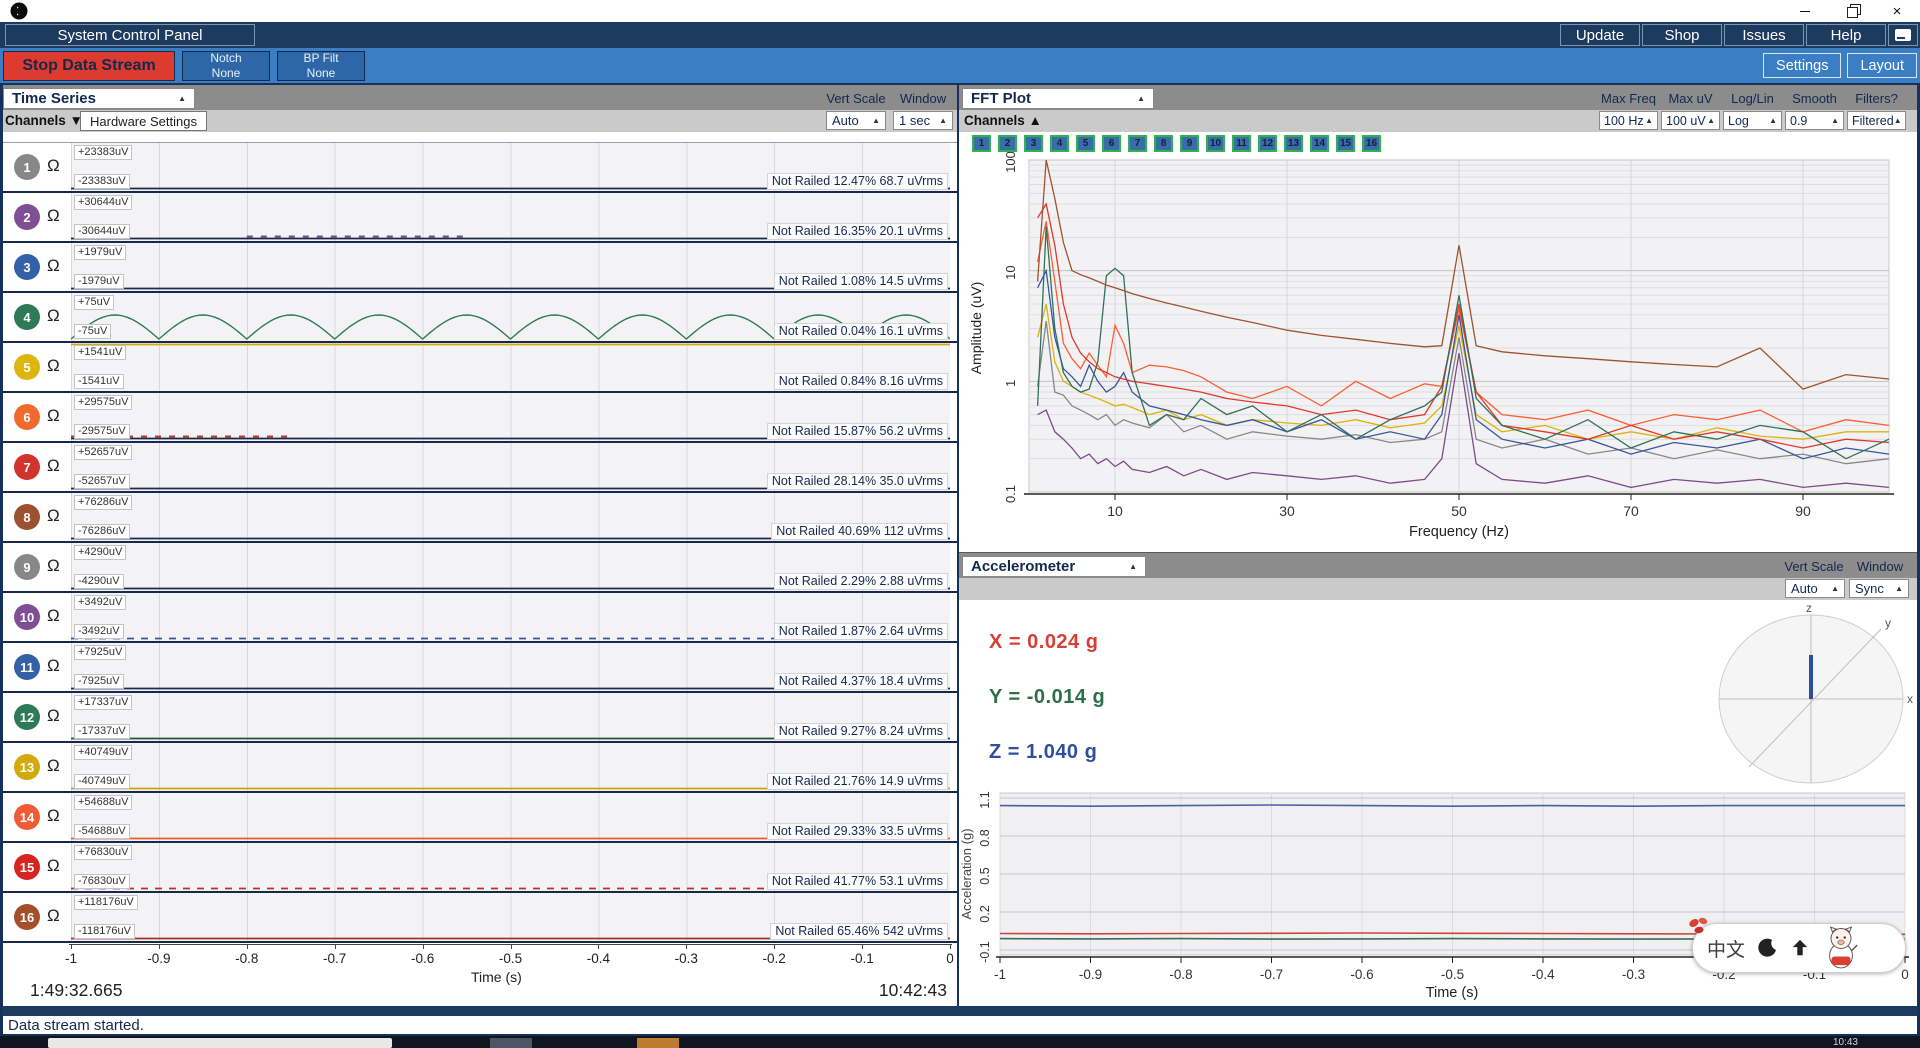 The width and height of the screenshot is (1920, 1048). I want to click on channel-toggle-button: 1, so click(27, 167).